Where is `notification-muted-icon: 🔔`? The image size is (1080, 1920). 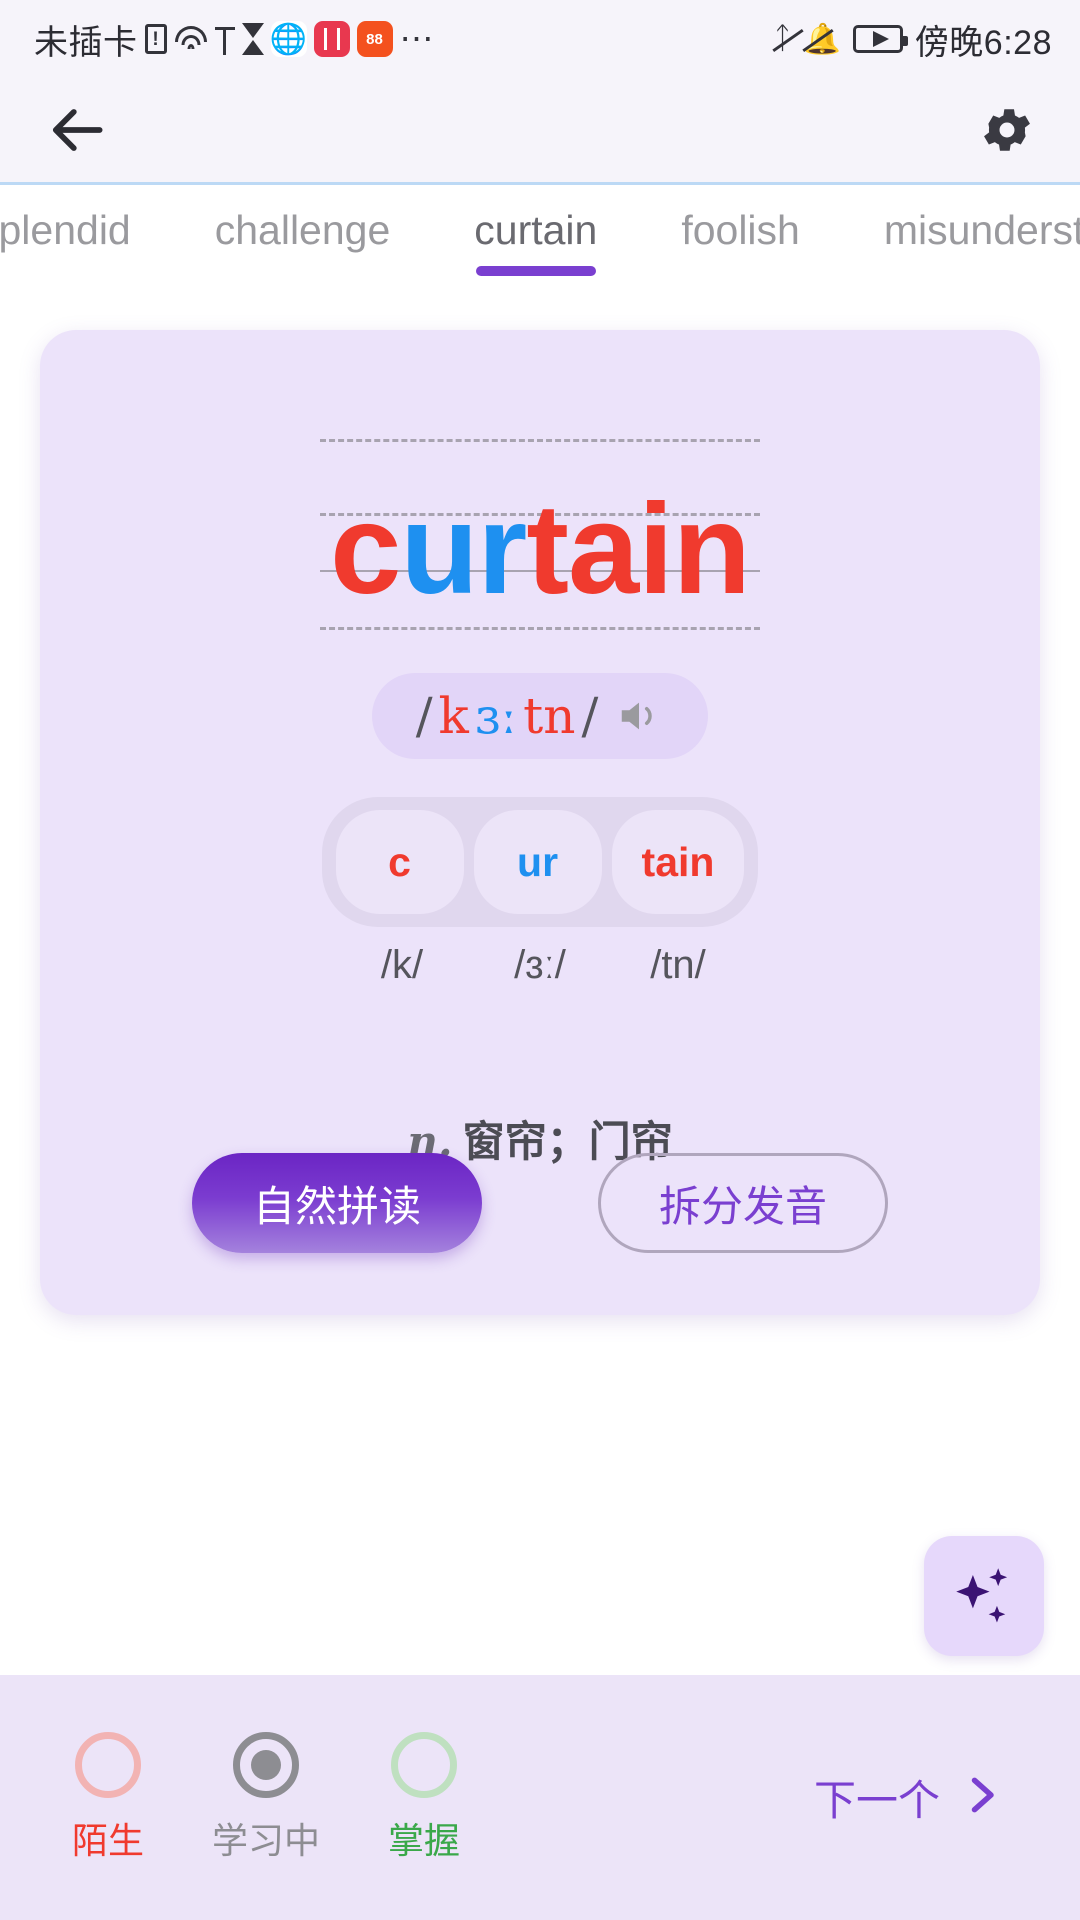 notification-muted-icon: 🔔 is located at coordinates (822, 39).